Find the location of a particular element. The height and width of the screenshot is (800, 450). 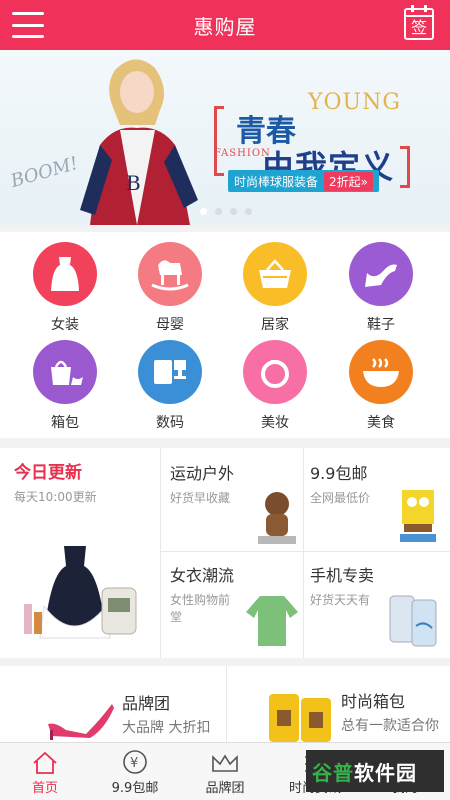

category-shoes: 鞋子 is located at coordinates (381, 292).